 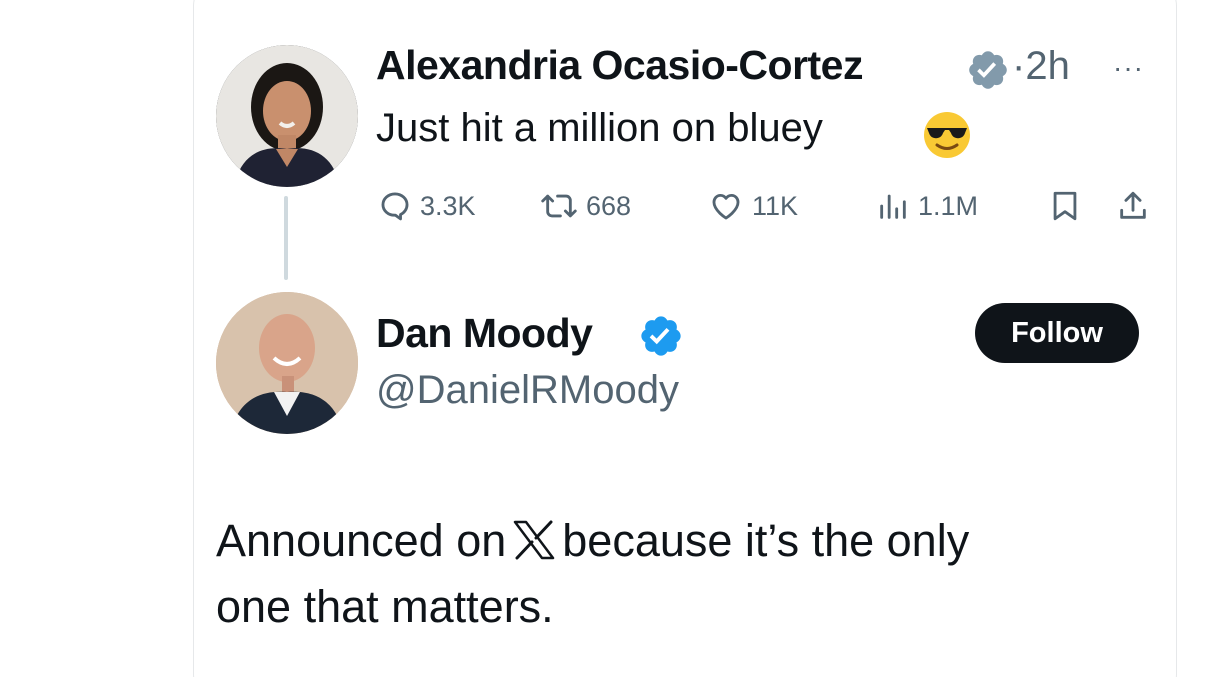 I want to click on heart-icon, so click(x=726, y=206).